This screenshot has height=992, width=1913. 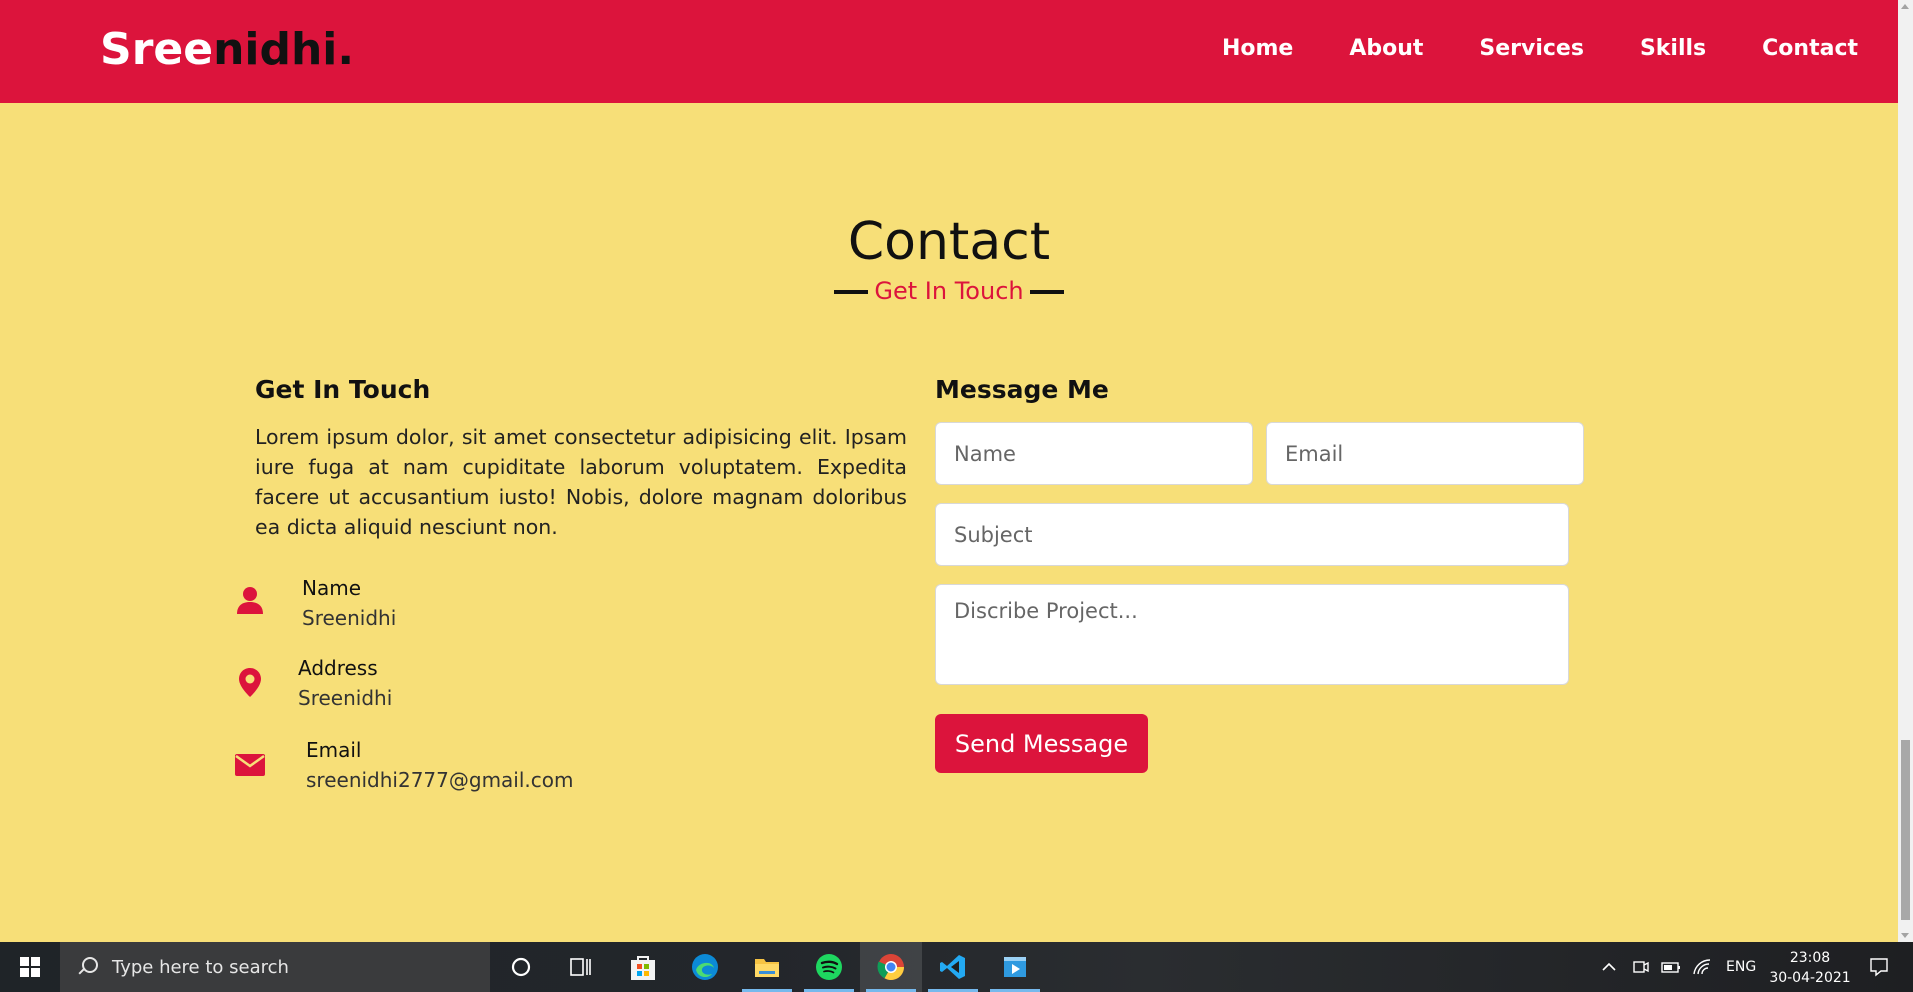 I want to click on meet-now-icon, so click(x=1641, y=967).